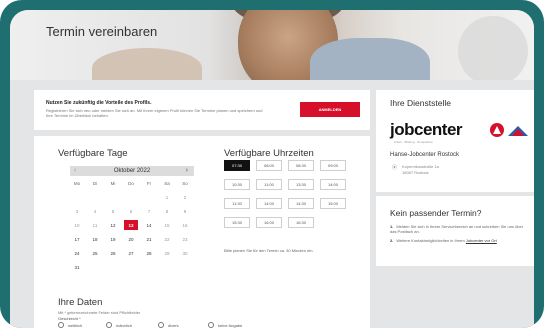 This screenshot has width=544, height=328. Describe the element at coordinates (95, 253) in the screenshot. I see `calendar-day: 25` at that location.